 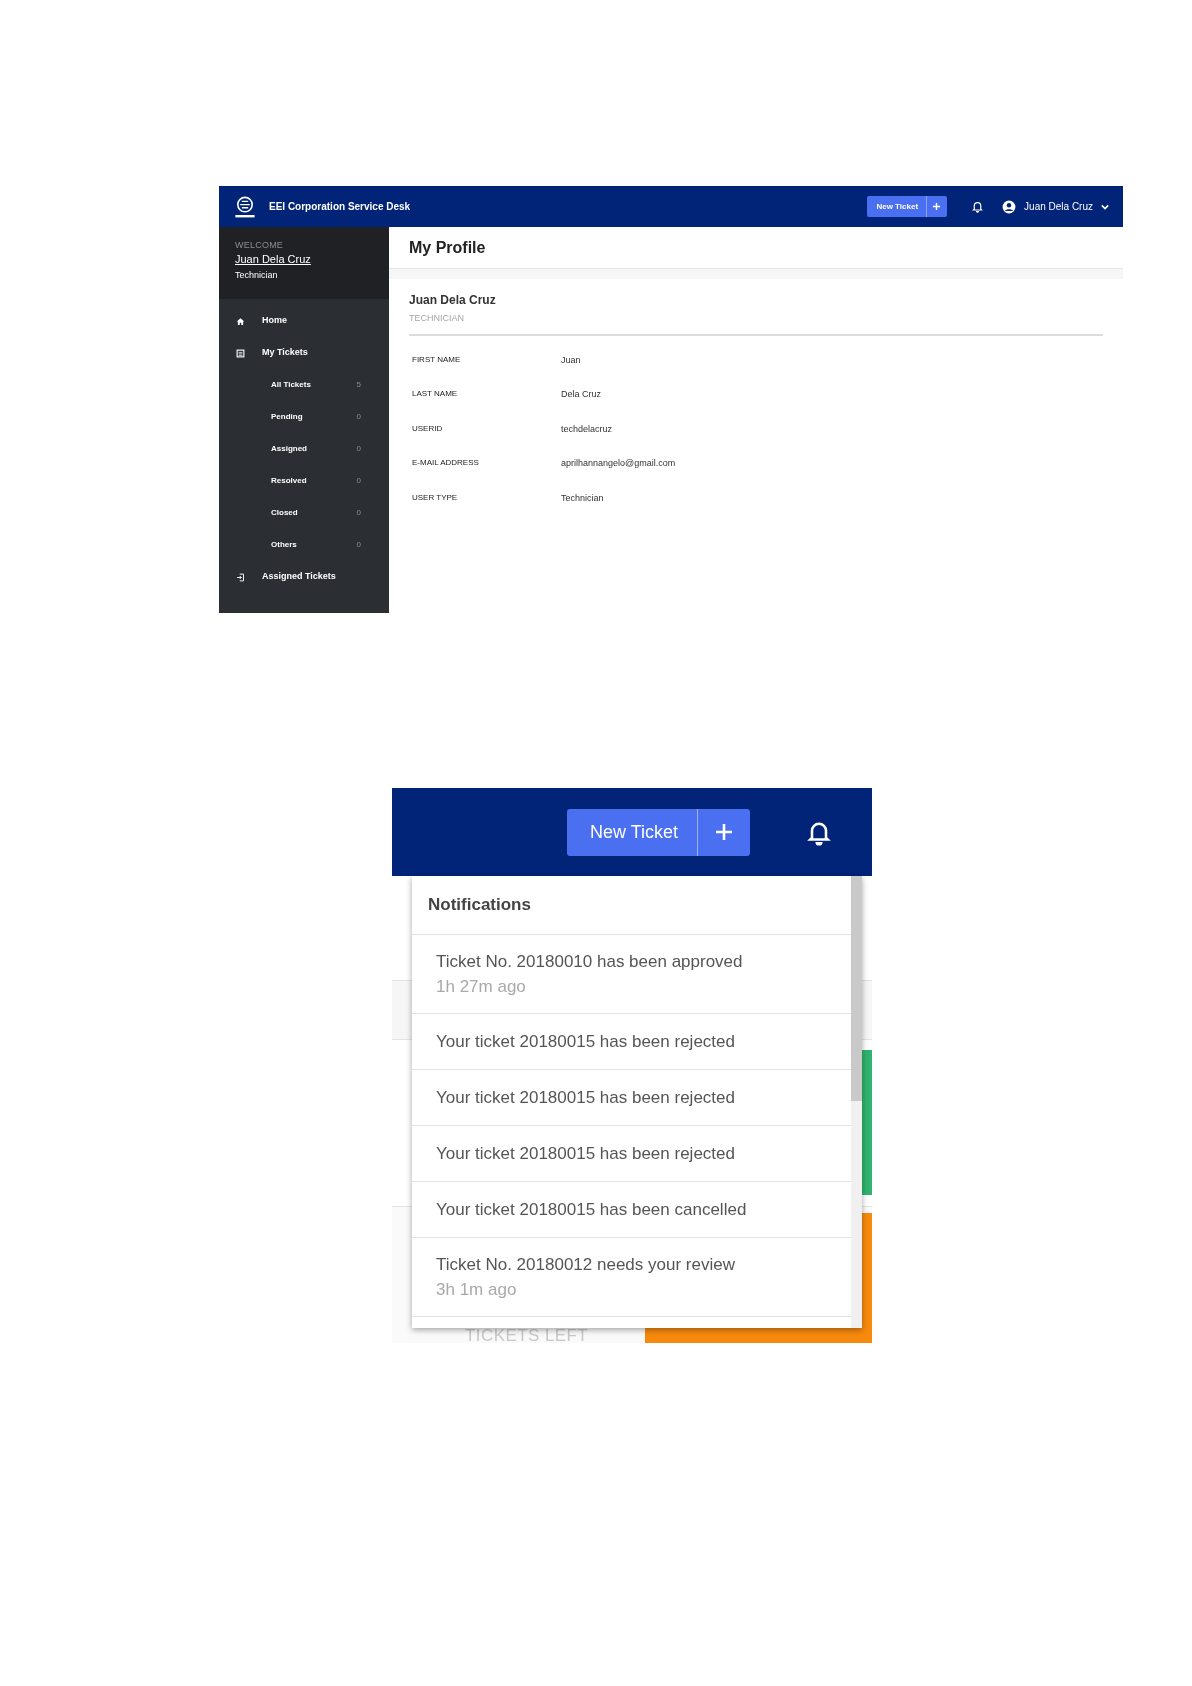 What do you see at coordinates (240, 353) in the screenshot?
I see `list-icon` at bounding box center [240, 353].